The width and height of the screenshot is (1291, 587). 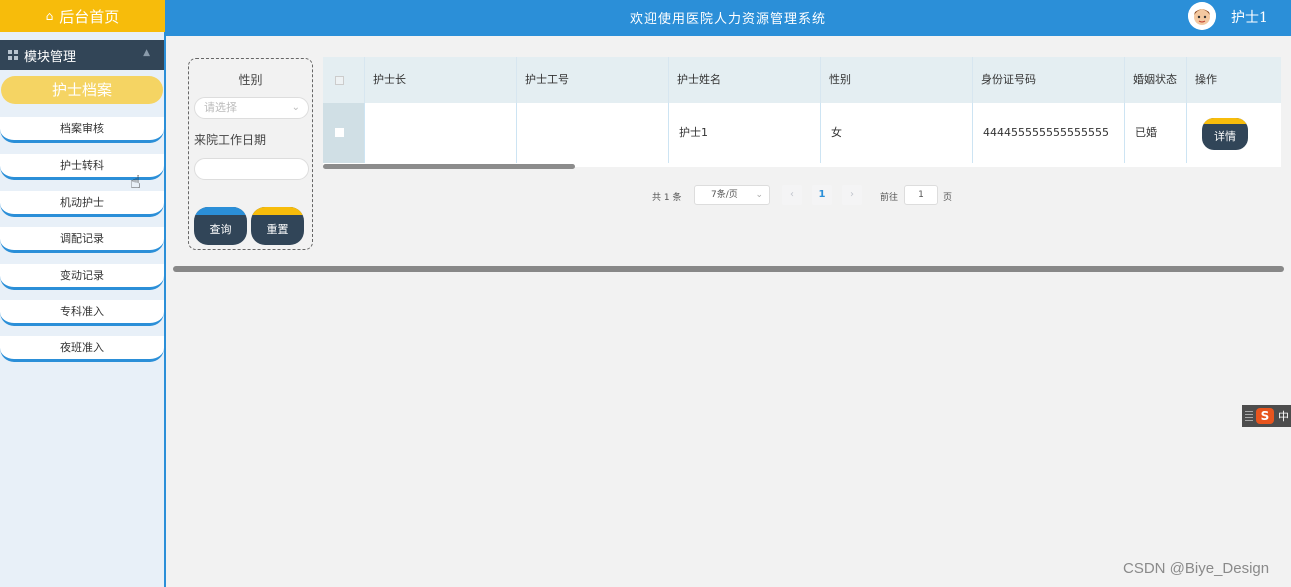 What do you see at coordinates (667, 198) in the screenshot?
I see `total-count: 共 1 条` at bounding box center [667, 198].